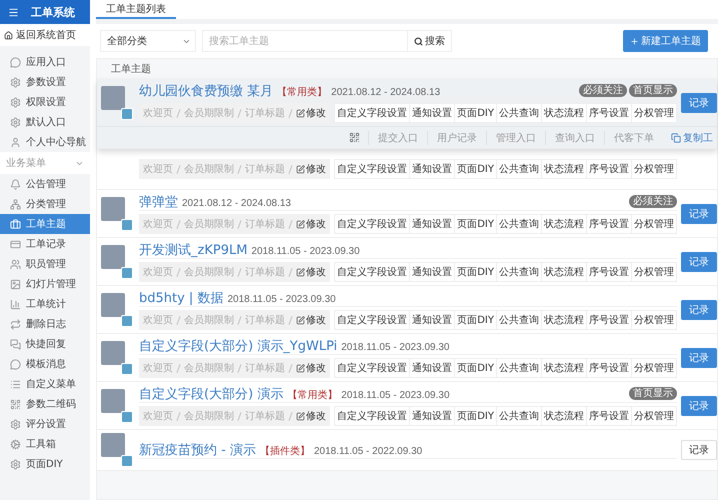 The height and width of the screenshot is (500, 718). Describe the element at coordinates (197, 450) in the screenshot. I see `topic-title: 新冠疫苗预约 - 演示` at that location.